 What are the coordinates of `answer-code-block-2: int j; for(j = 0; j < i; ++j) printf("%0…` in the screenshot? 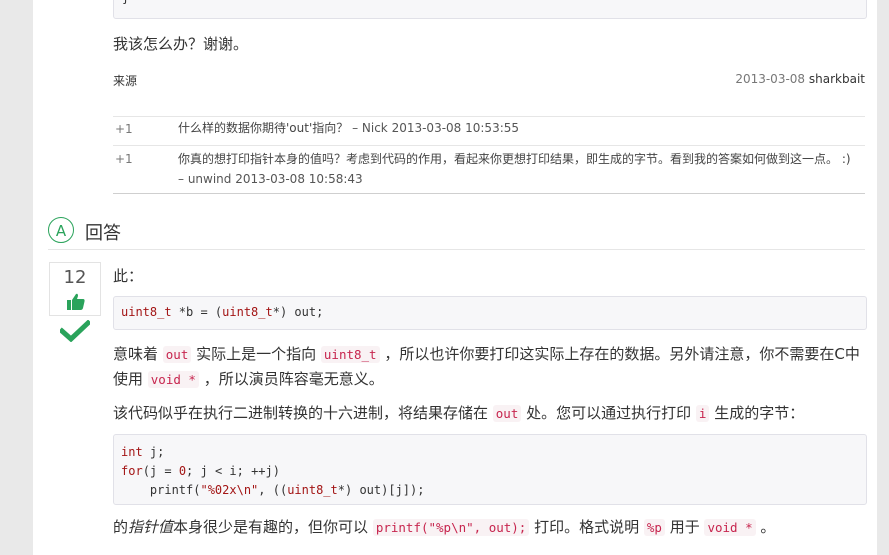 It's located at (490, 469).